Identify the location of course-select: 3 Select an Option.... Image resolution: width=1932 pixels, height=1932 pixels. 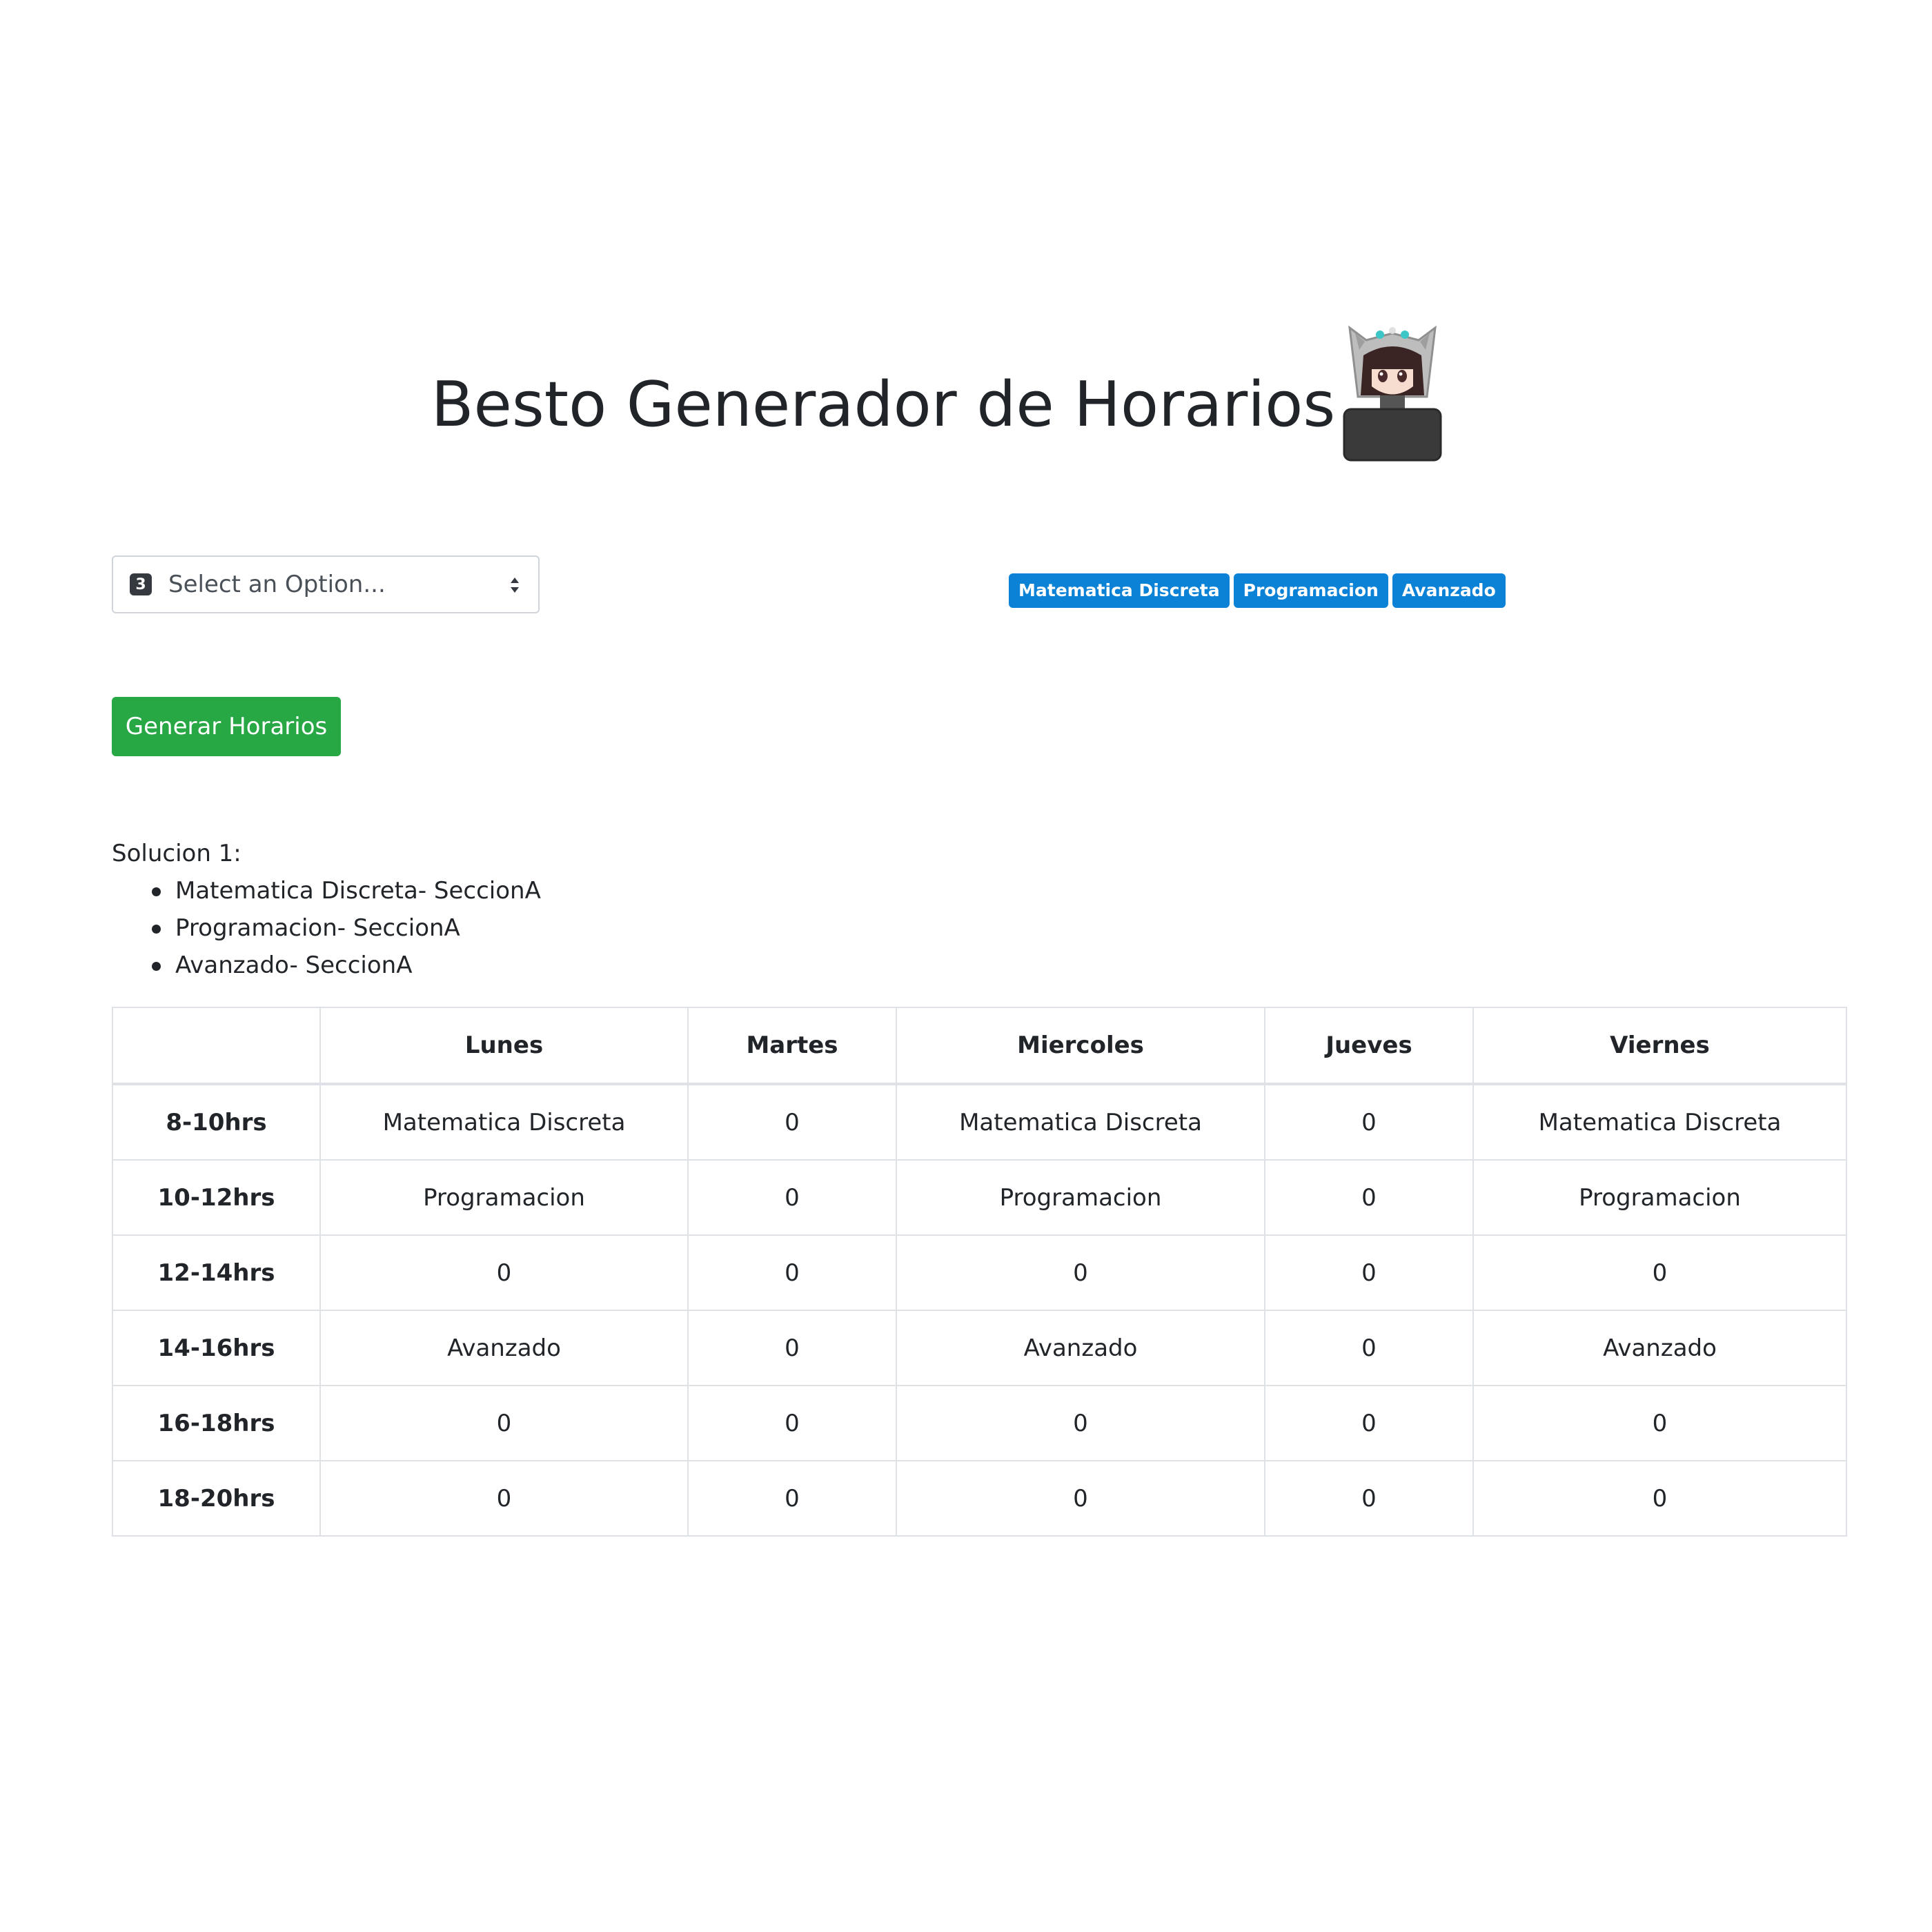
(326, 584).